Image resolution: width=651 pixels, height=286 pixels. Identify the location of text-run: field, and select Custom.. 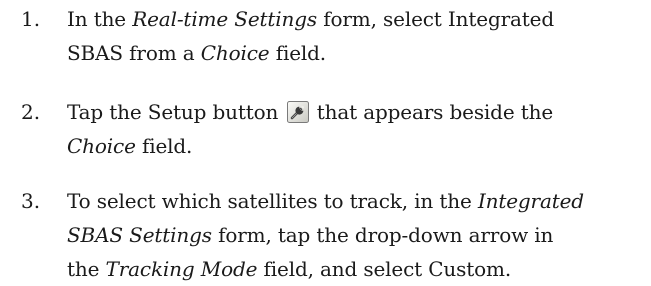
(384, 269).